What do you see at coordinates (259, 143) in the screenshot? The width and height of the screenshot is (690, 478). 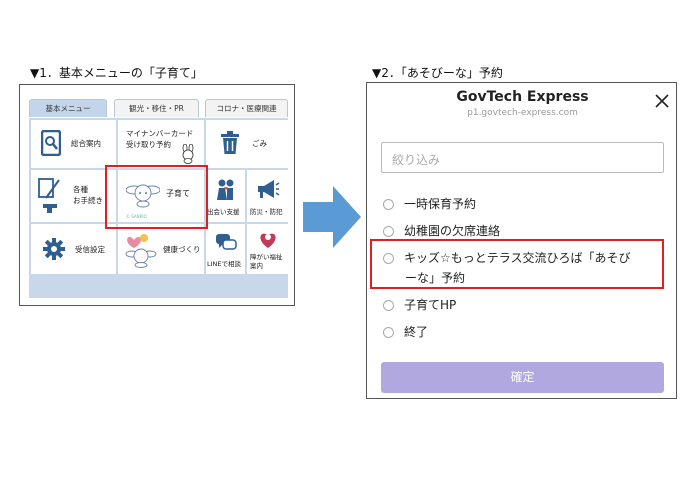 I see `garbage-label: ごみ` at bounding box center [259, 143].